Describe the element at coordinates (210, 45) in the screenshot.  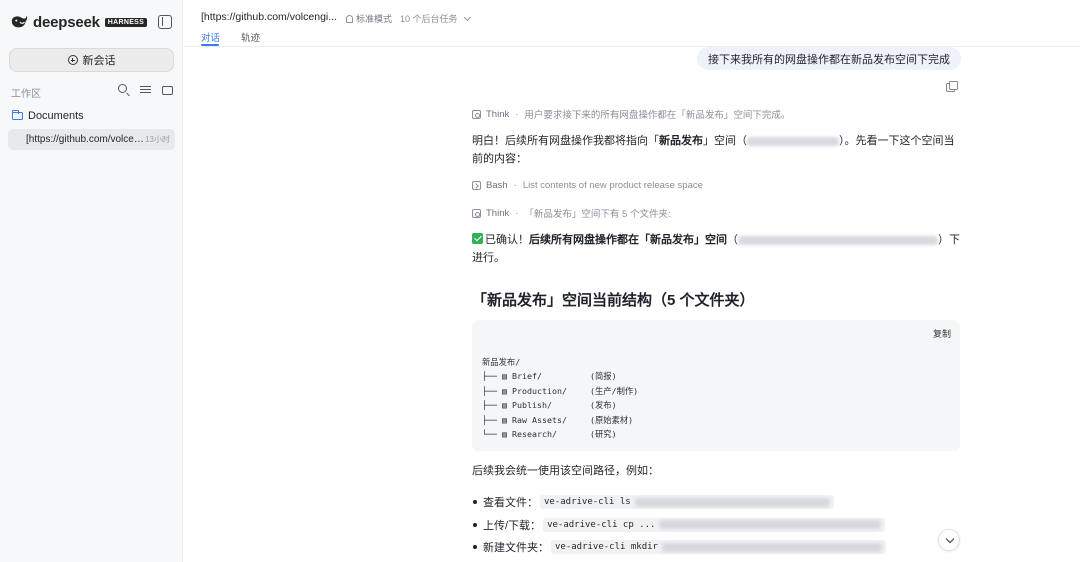
I see `active-tab-indicator` at that location.